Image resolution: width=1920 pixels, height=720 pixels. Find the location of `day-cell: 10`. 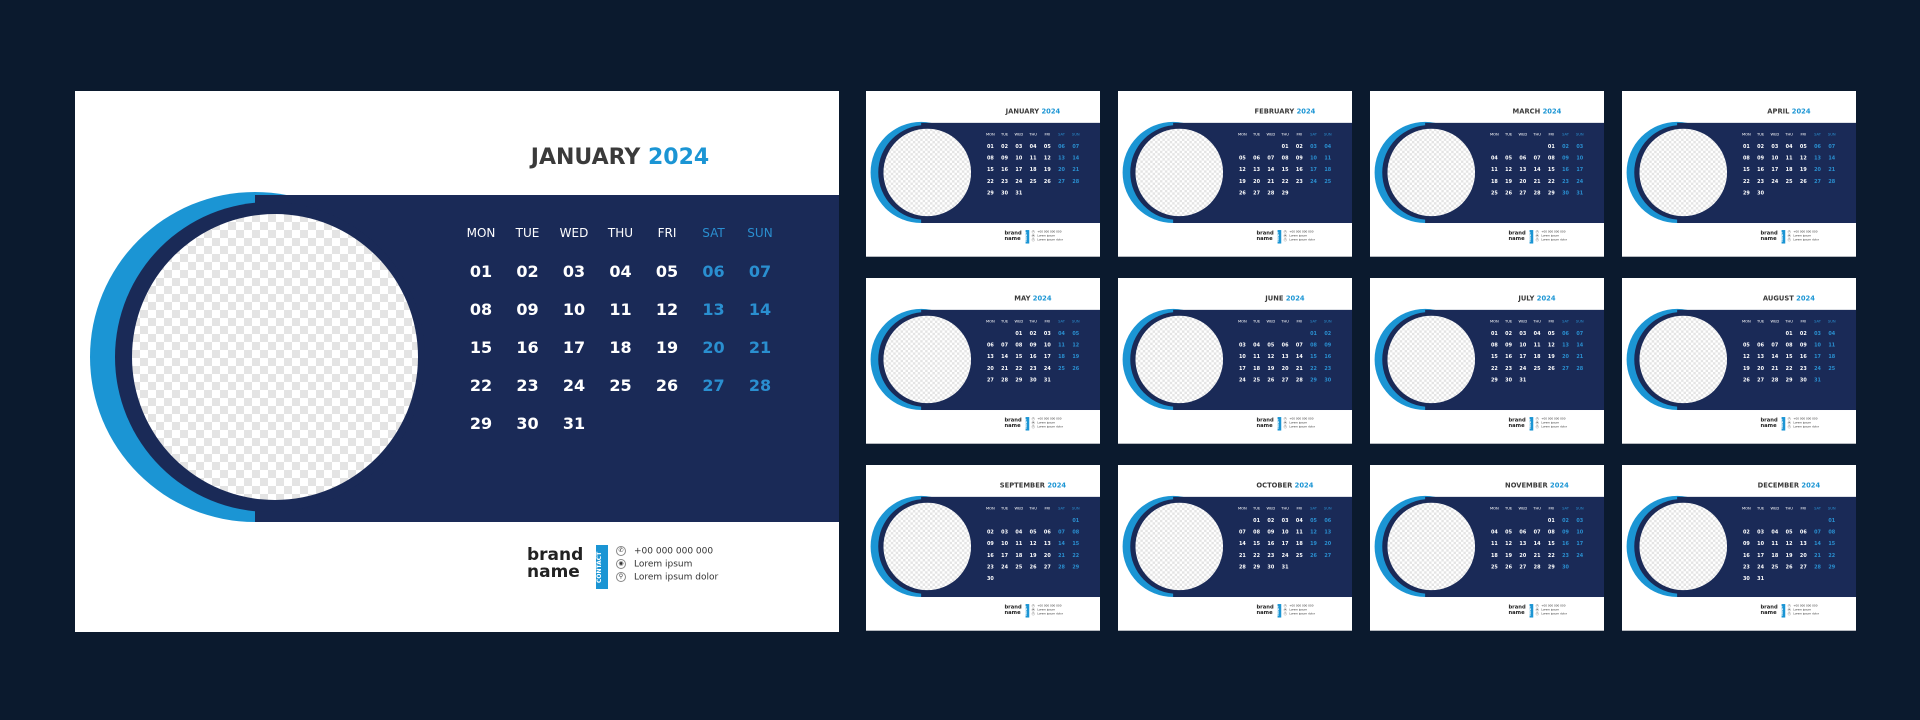

day-cell: 10 is located at coordinates (1019, 158).